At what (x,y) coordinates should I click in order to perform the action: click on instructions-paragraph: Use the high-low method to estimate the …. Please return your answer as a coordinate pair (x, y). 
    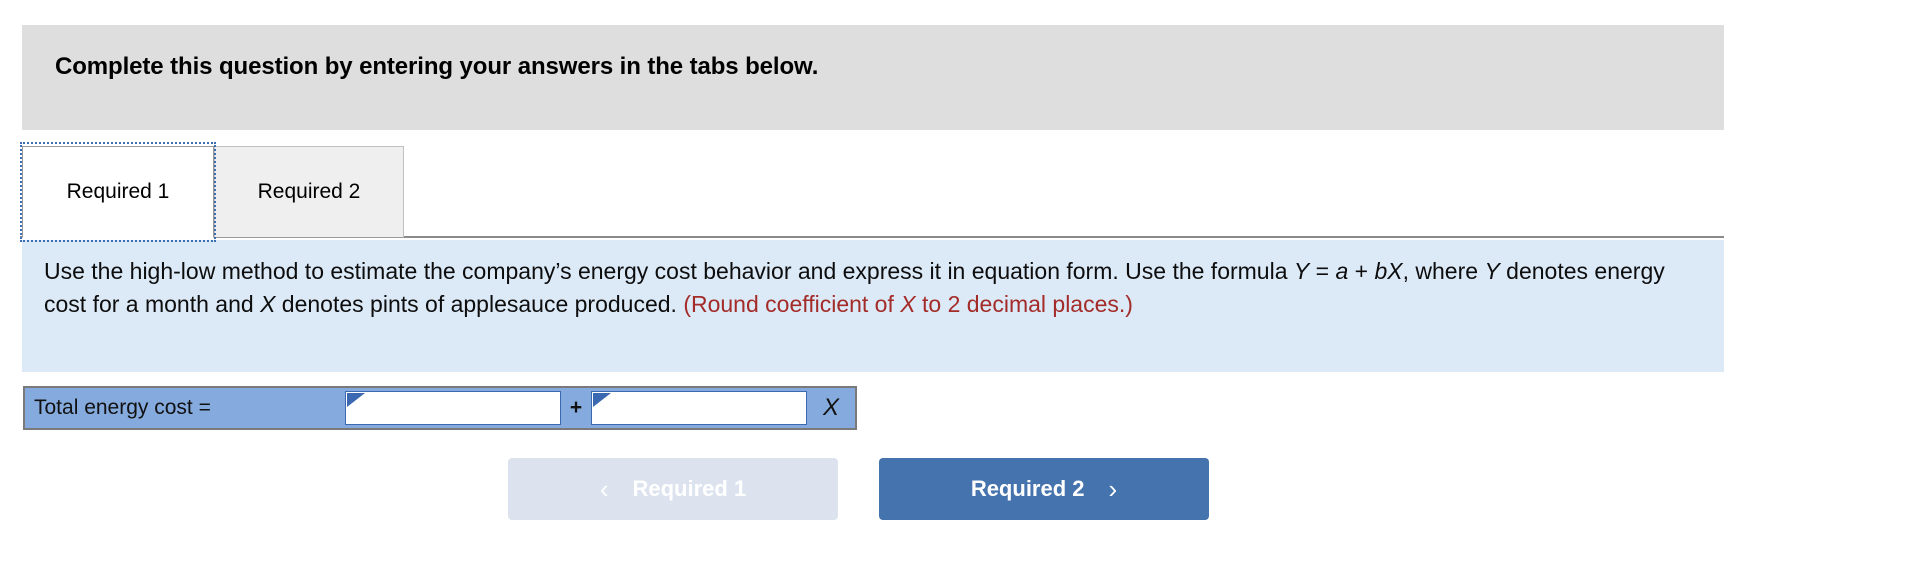
    Looking at the image, I should click on (873, 288).